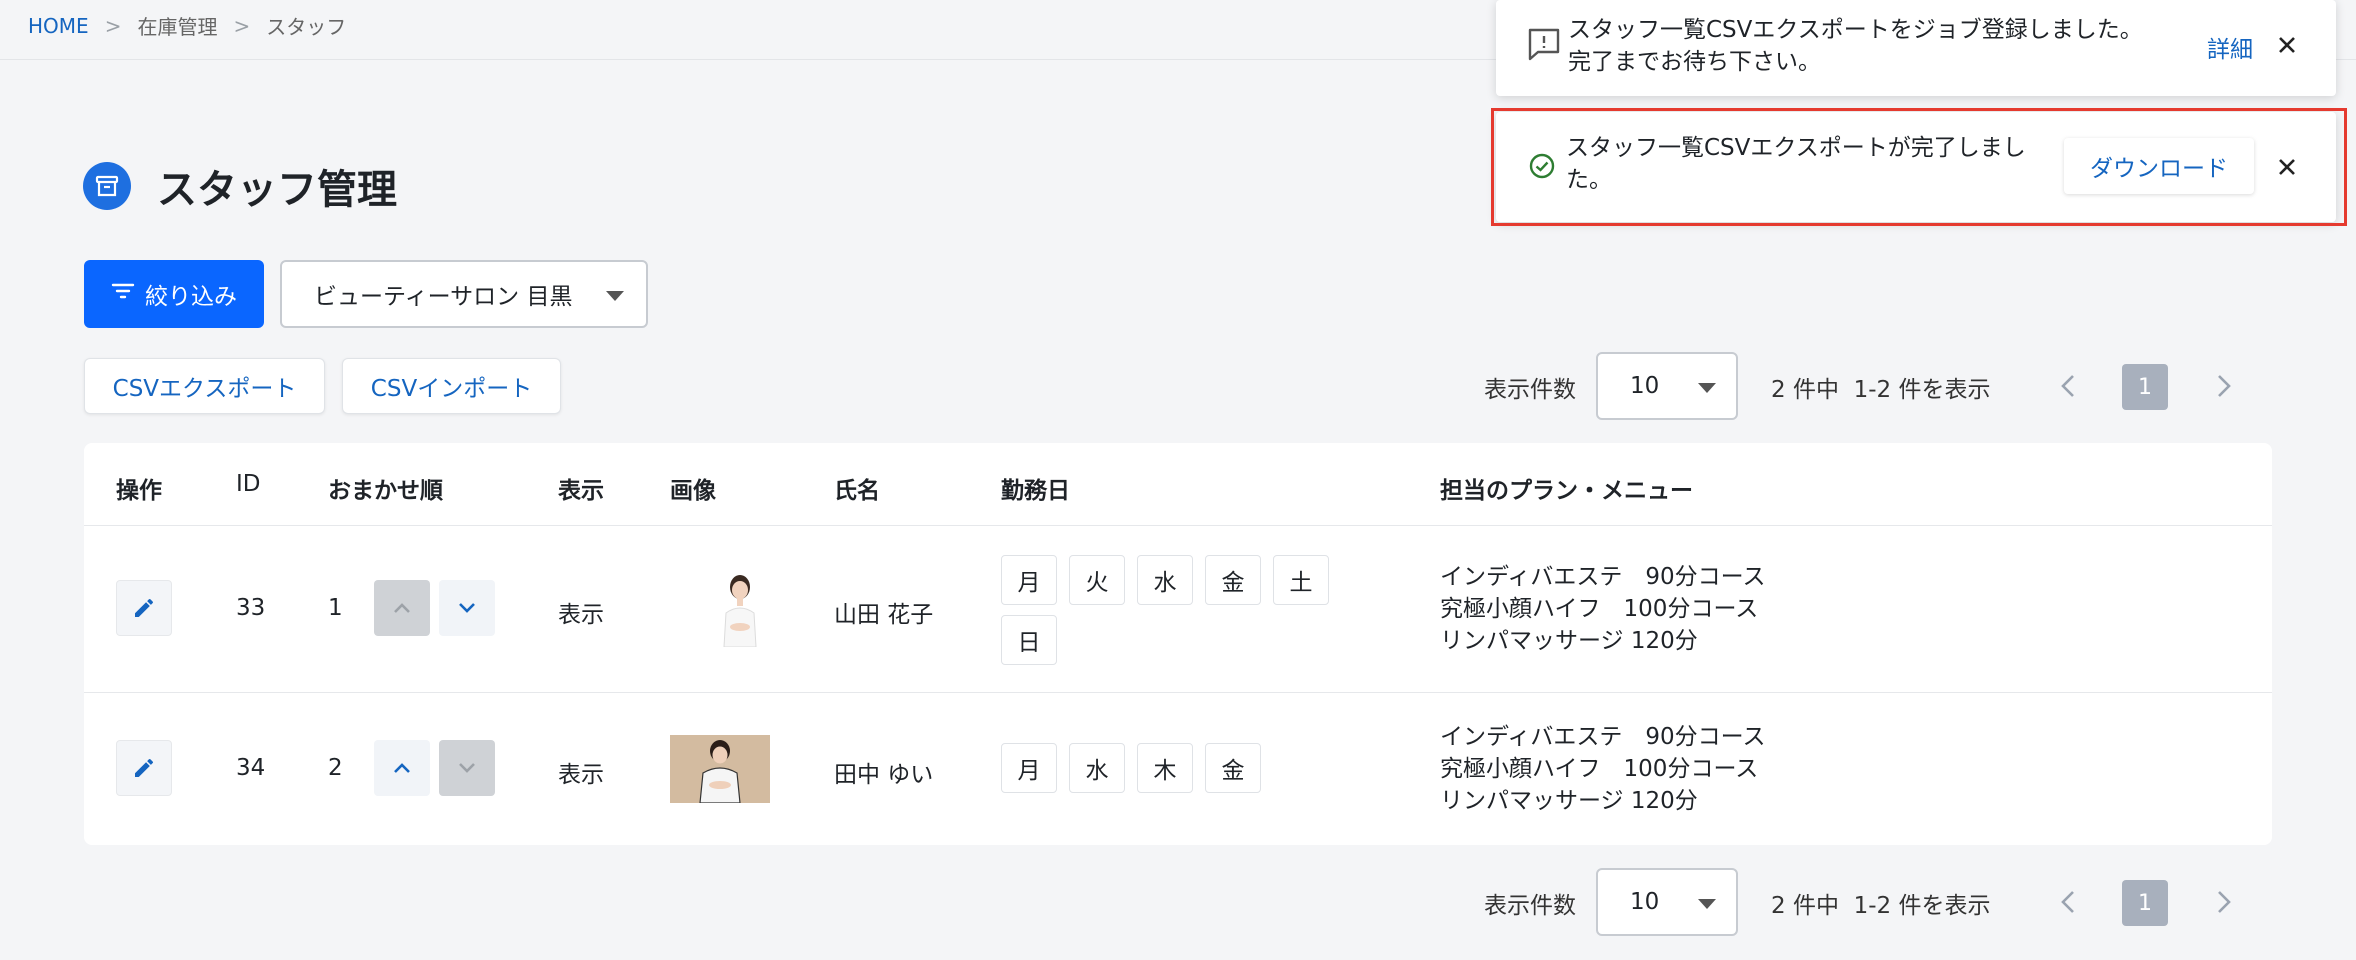 The image size is (2356, 960). I want to click on header-ops: 操作, so click(139, 491).